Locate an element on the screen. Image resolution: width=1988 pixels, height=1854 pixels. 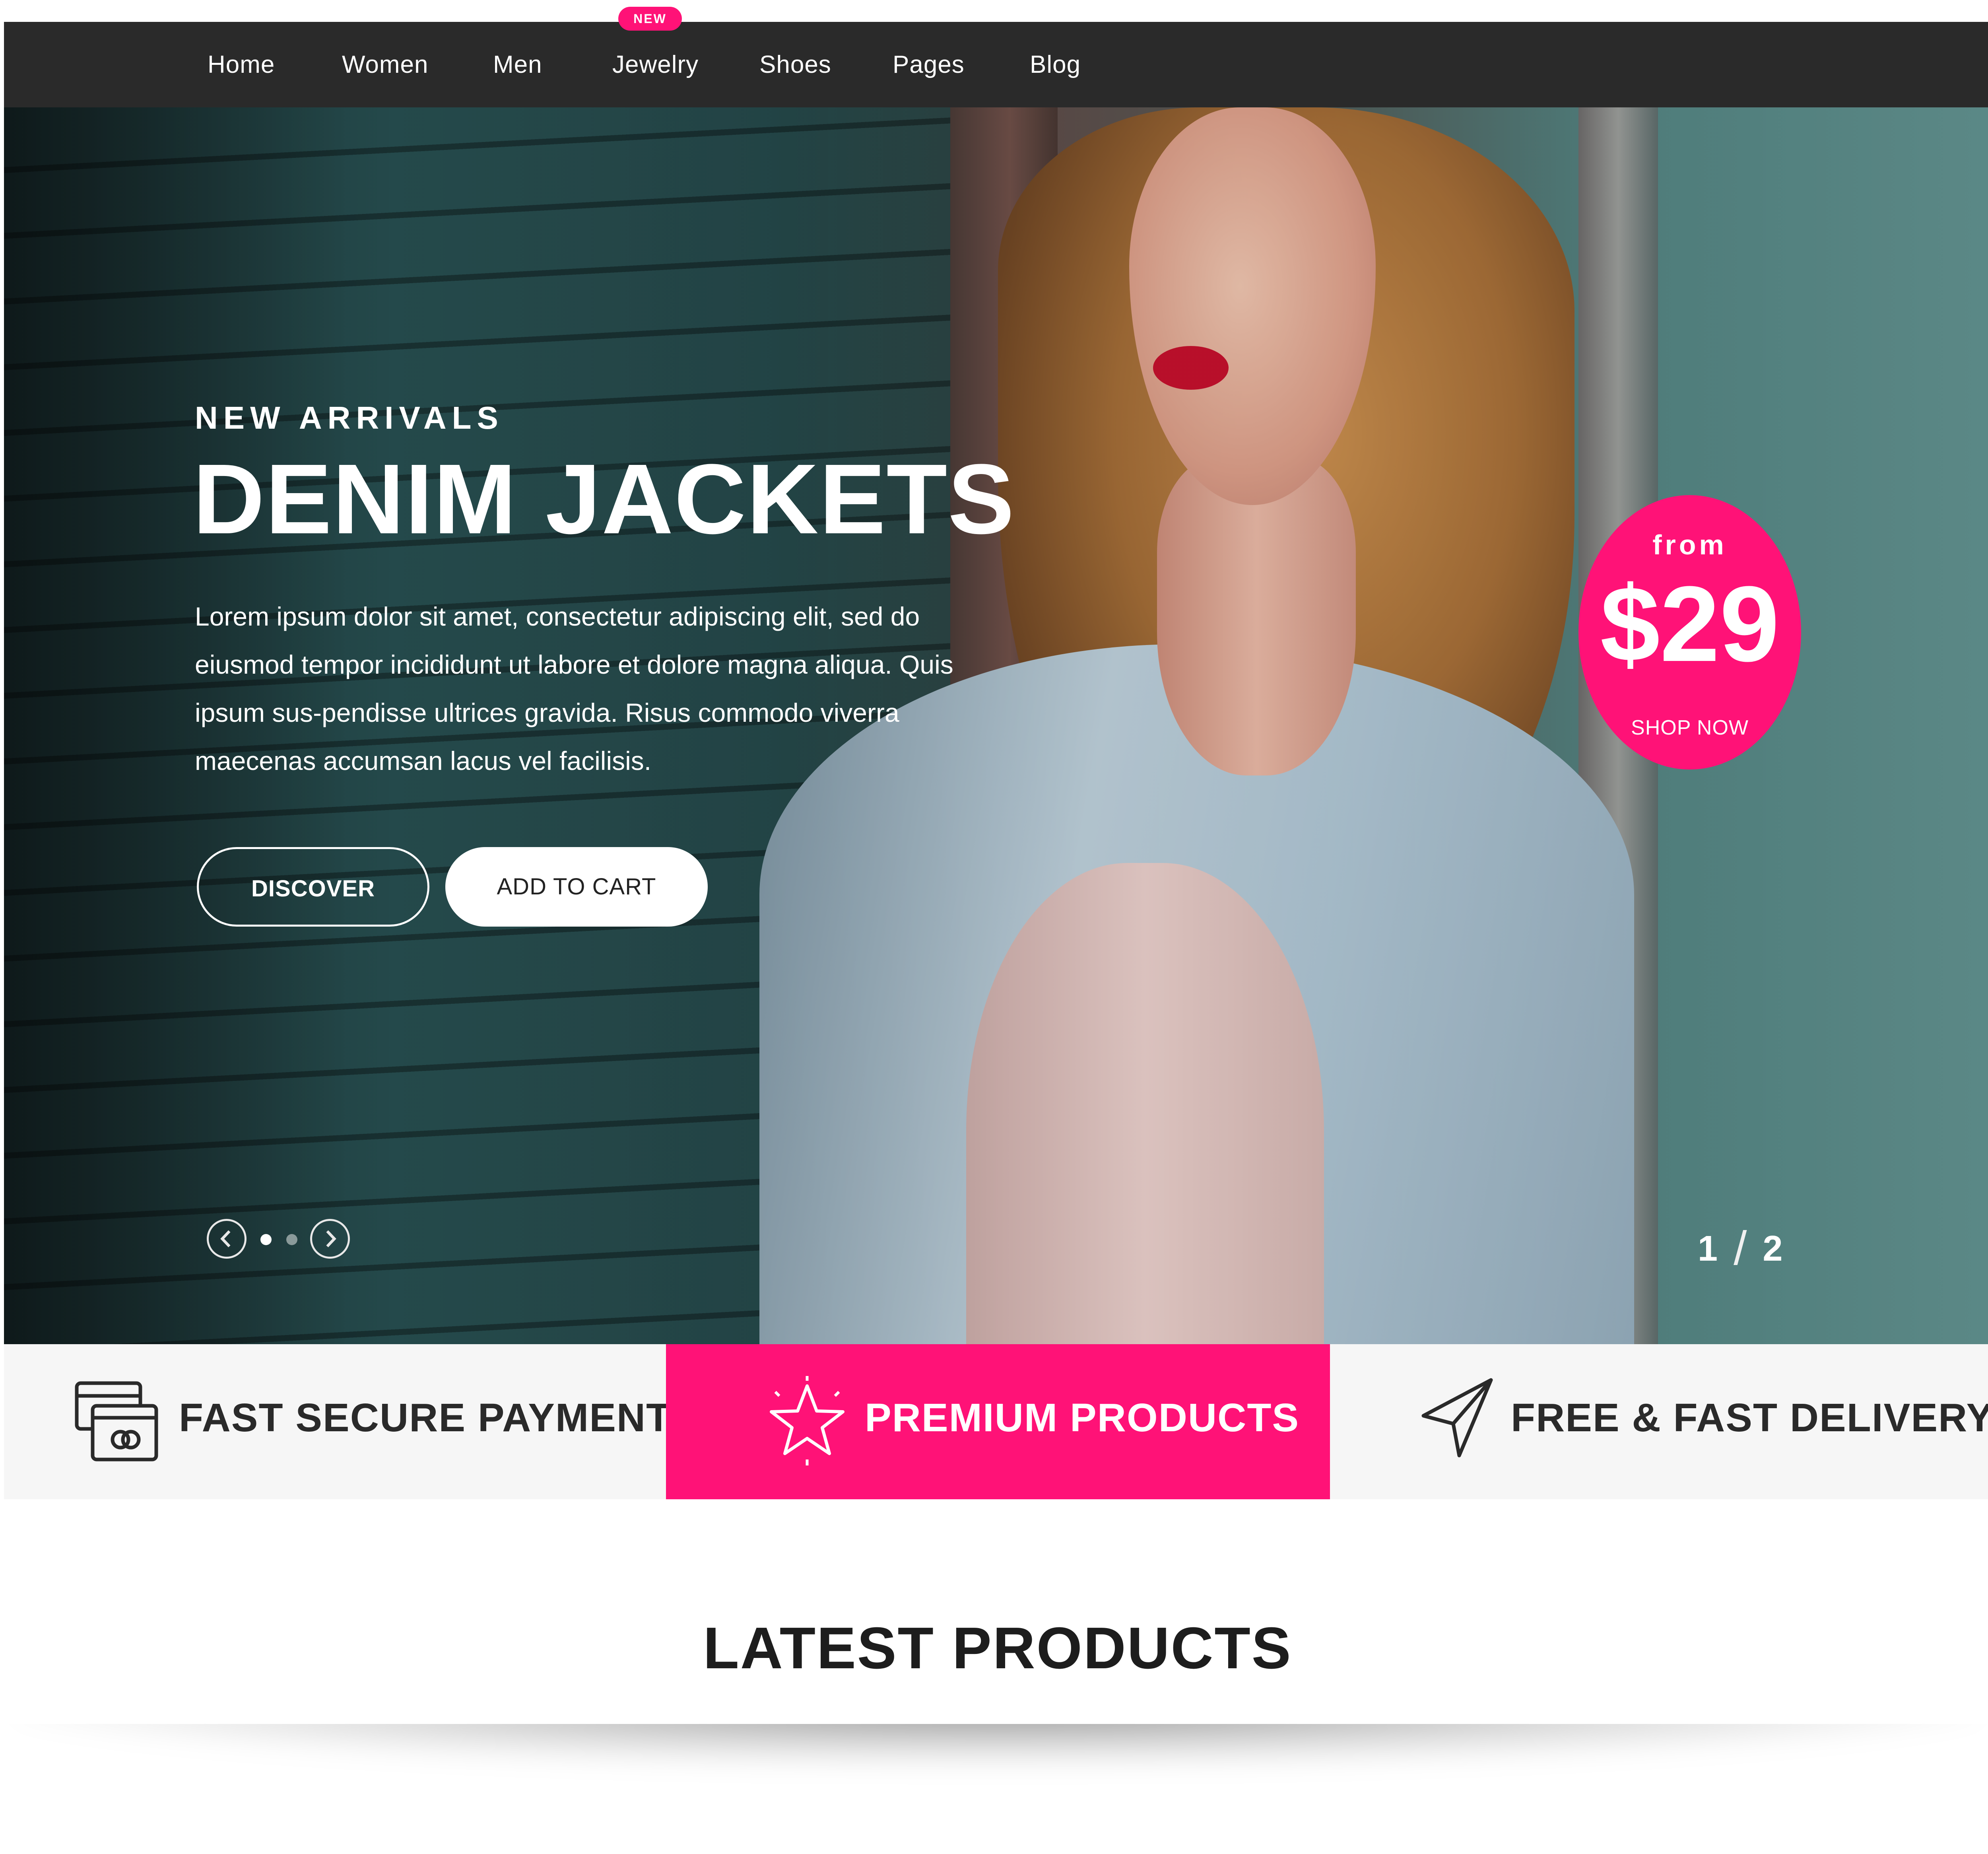
nav-item-shoes: Shoes is located at coordinates (795, 64).